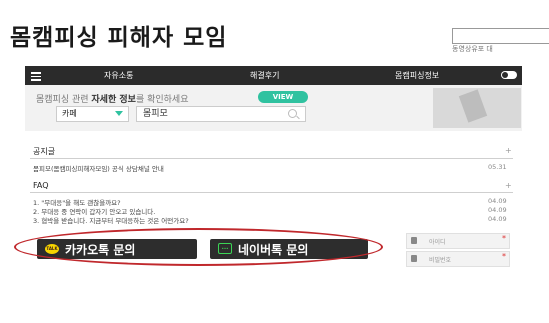  I want to click on info-highlight: 자세한 정보, so click(113, 100).